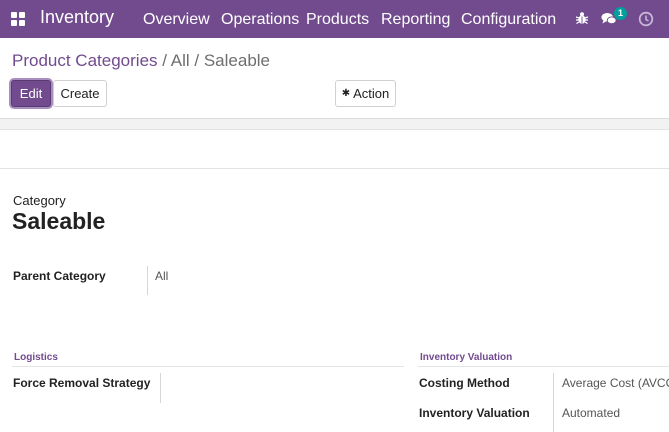 This screenshot has height=432, width=669. What do you see at coordinates (508, 20) in the screenshot?
I see `menu-configuration: Configuration` at bounding box center [508, 20].